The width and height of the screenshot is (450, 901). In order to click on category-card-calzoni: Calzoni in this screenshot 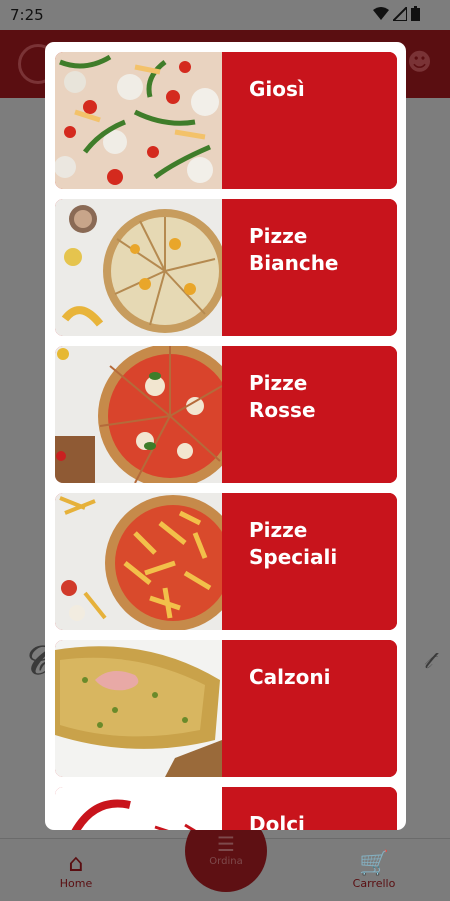, I will do `click(226, 708)`.